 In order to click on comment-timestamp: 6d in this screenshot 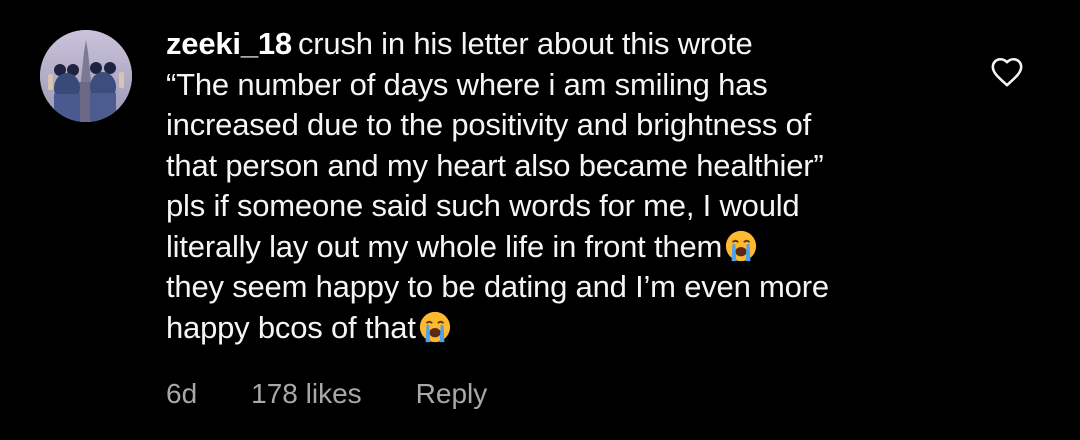, I will do `click(182, 393)`.